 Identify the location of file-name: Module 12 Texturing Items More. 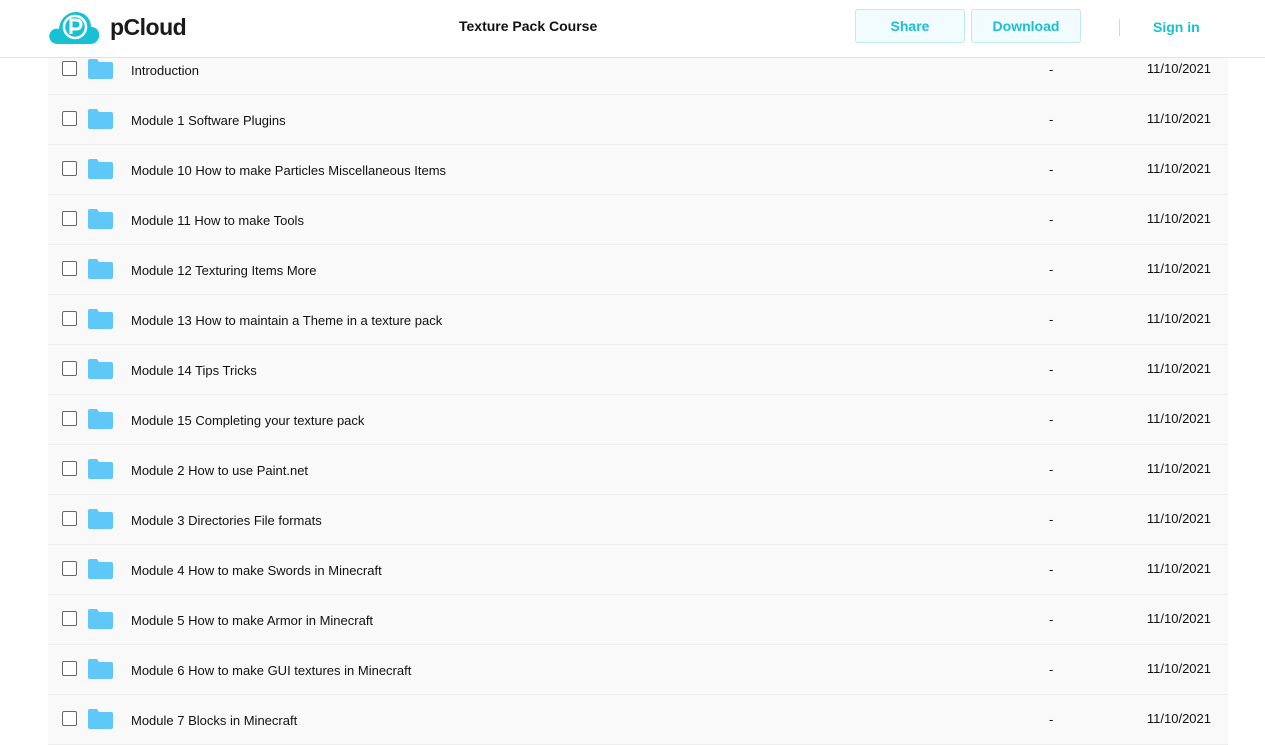
(223, 270).